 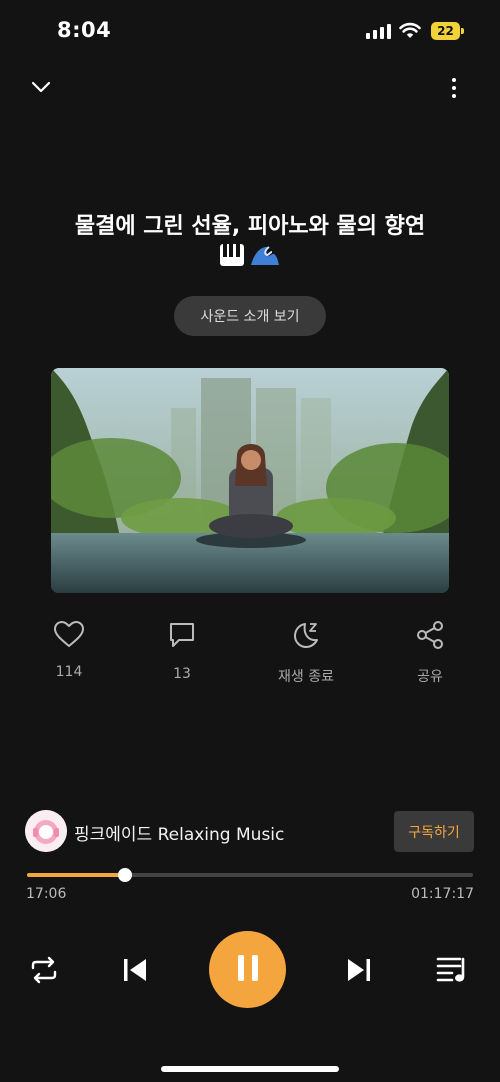 I want to click on sleep-timer-action: 재생 종료, so click(x=306, y=653).